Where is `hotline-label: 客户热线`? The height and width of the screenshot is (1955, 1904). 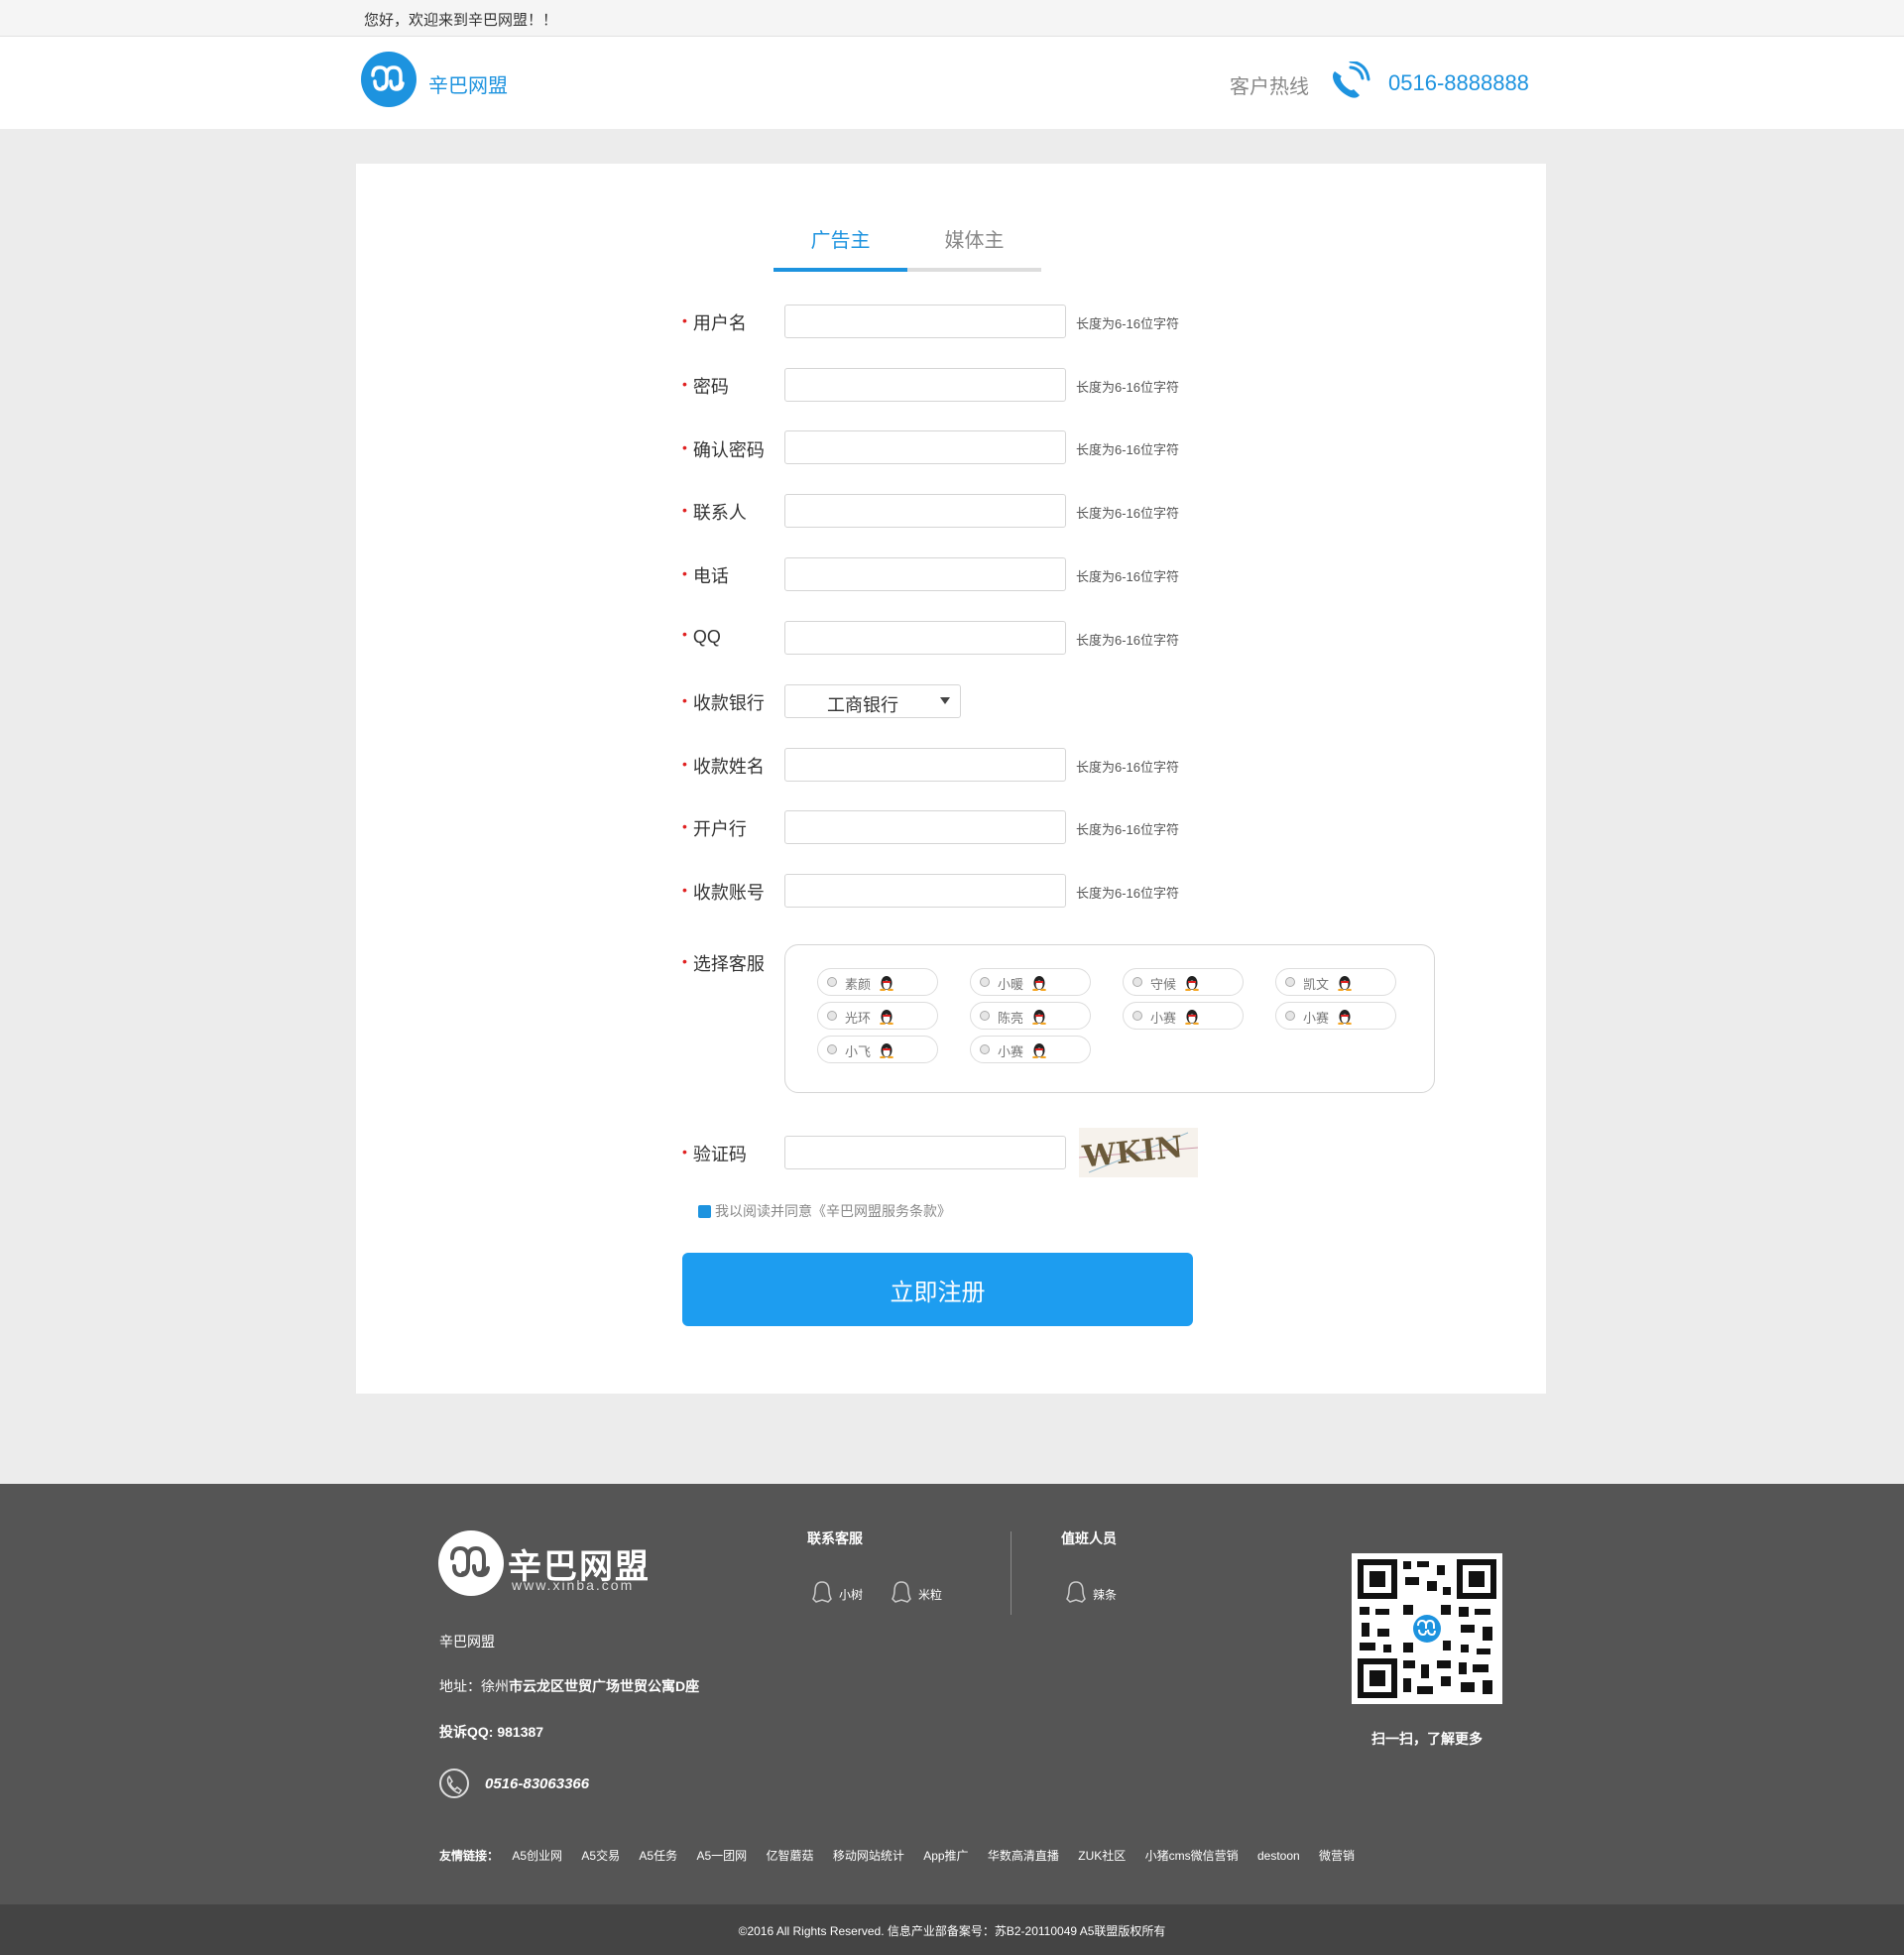
hotline-label: 客户热线 is located at coordinates (1269, 87).